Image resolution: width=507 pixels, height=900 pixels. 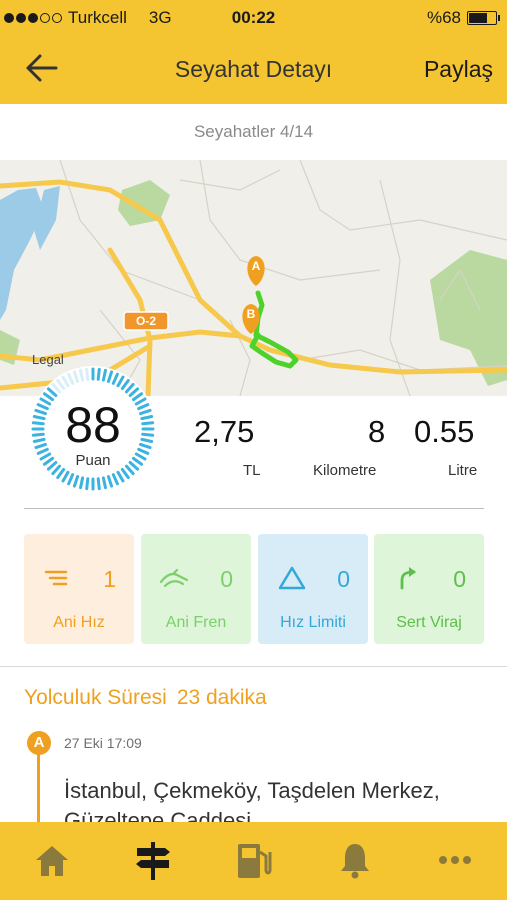 I want to click on tab-trips, so click(x=153, y=860).